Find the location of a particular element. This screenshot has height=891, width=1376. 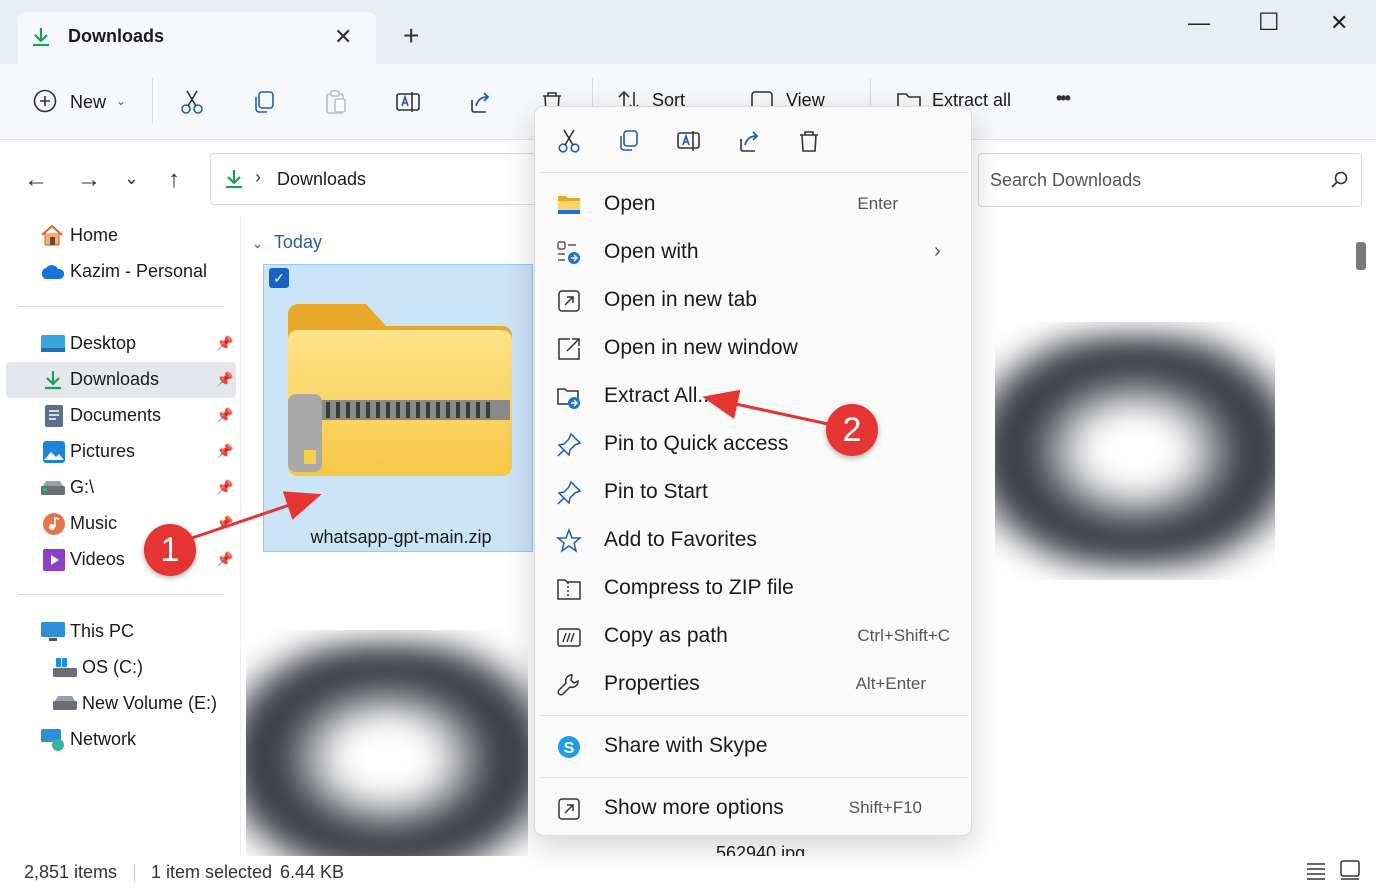

sidebar-item-label: Documents is located at coordinates (116, 415).